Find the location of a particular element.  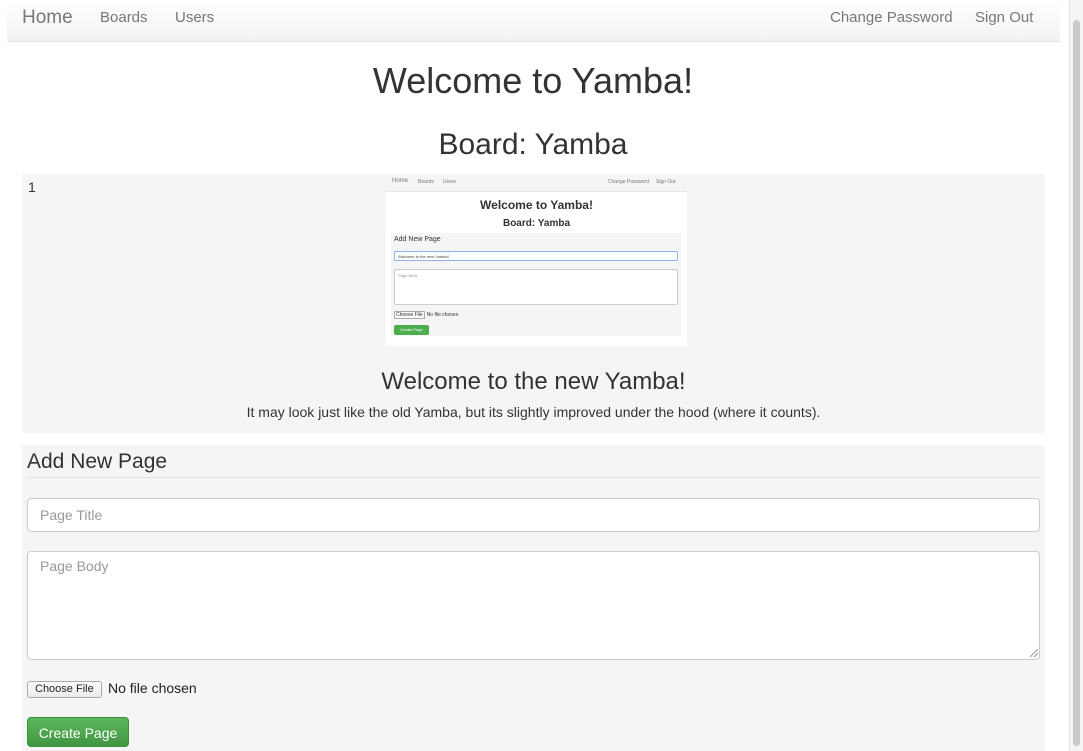

screenshot-nav-users: Users is located at coordinates (450, 182).